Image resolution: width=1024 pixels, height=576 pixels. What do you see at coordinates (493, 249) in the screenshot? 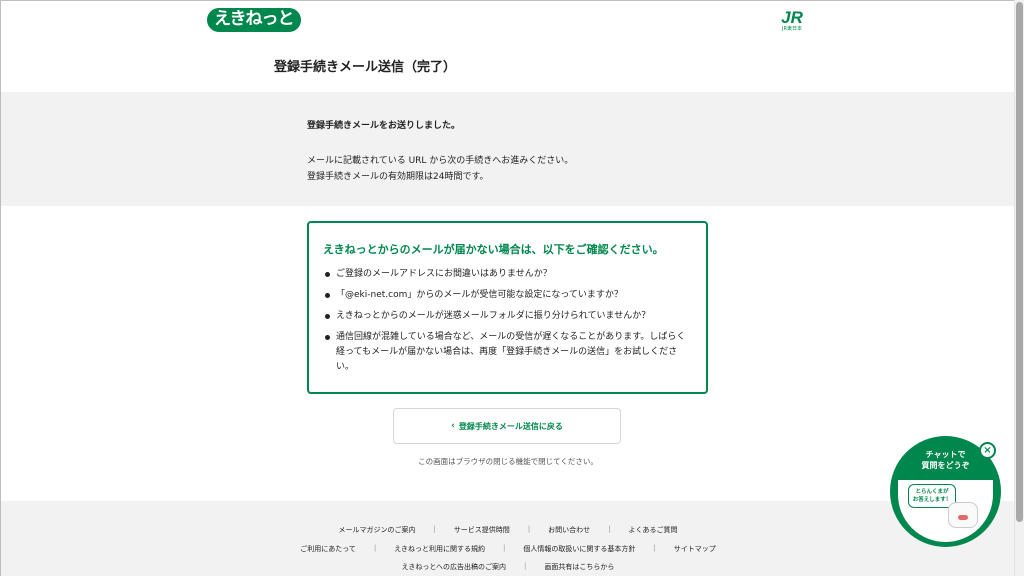
I see `notice-heading: えきねっとからのメールが届かない場合は、以下をご確認ください。` at bounding box center [493, 249].